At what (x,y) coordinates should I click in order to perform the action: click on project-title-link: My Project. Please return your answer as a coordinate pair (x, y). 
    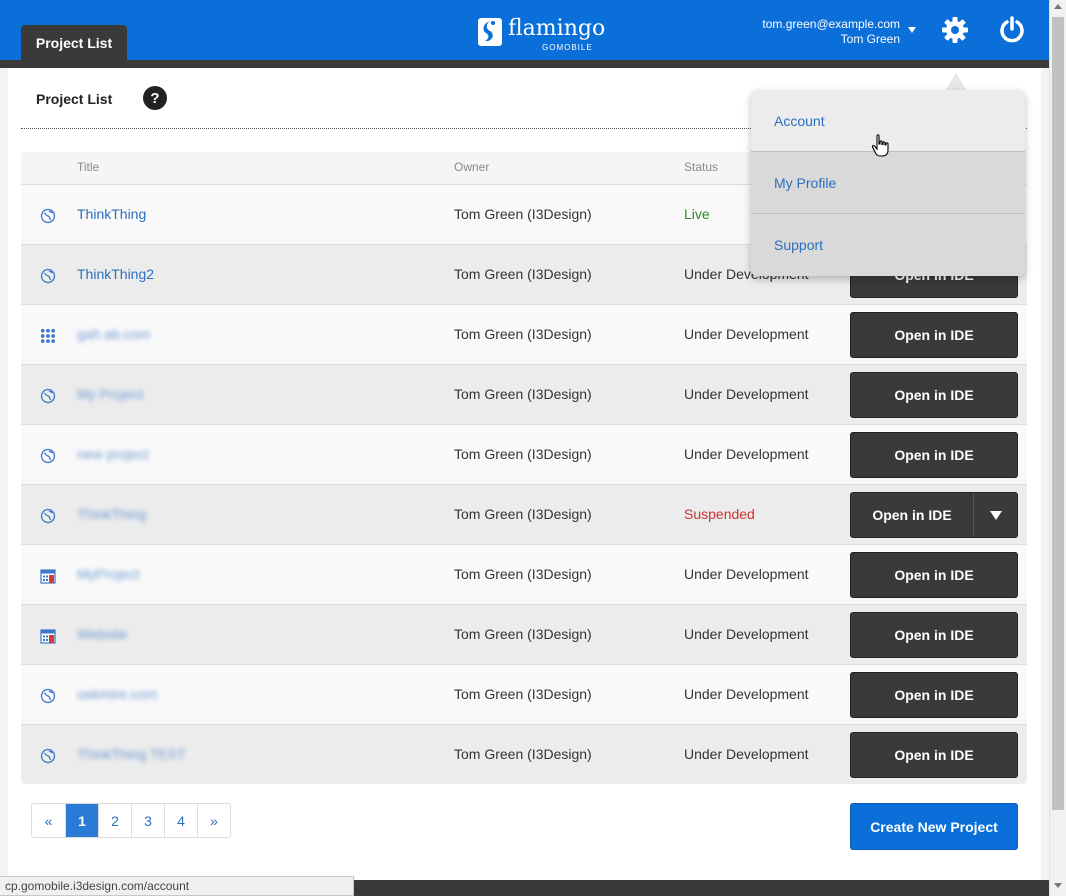
    Looking at the image, I should click on (110, 394).